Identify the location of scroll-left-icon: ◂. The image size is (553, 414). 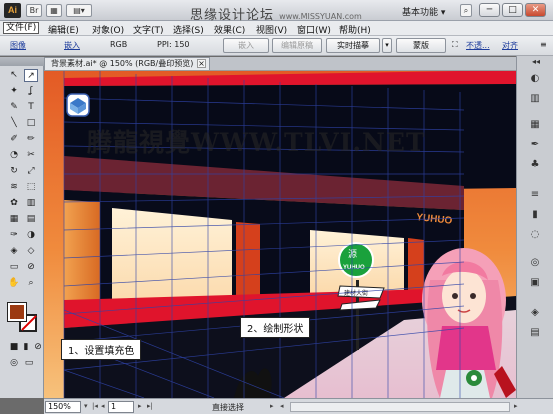
(282, 406).